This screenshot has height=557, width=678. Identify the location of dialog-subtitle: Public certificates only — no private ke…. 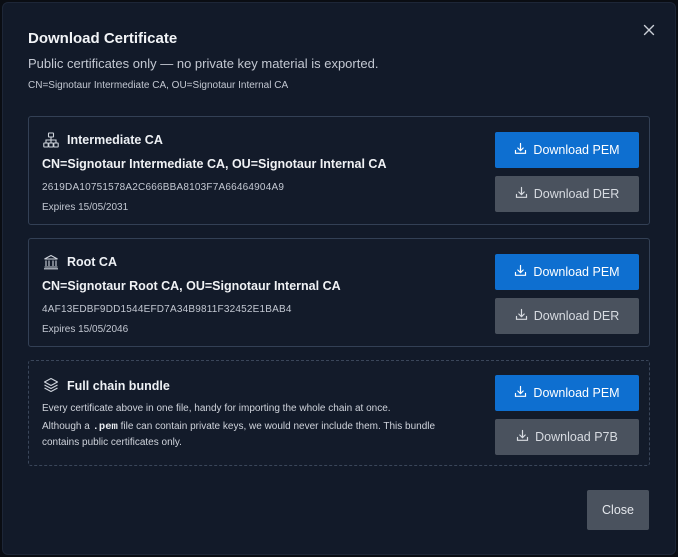
(203, 63).